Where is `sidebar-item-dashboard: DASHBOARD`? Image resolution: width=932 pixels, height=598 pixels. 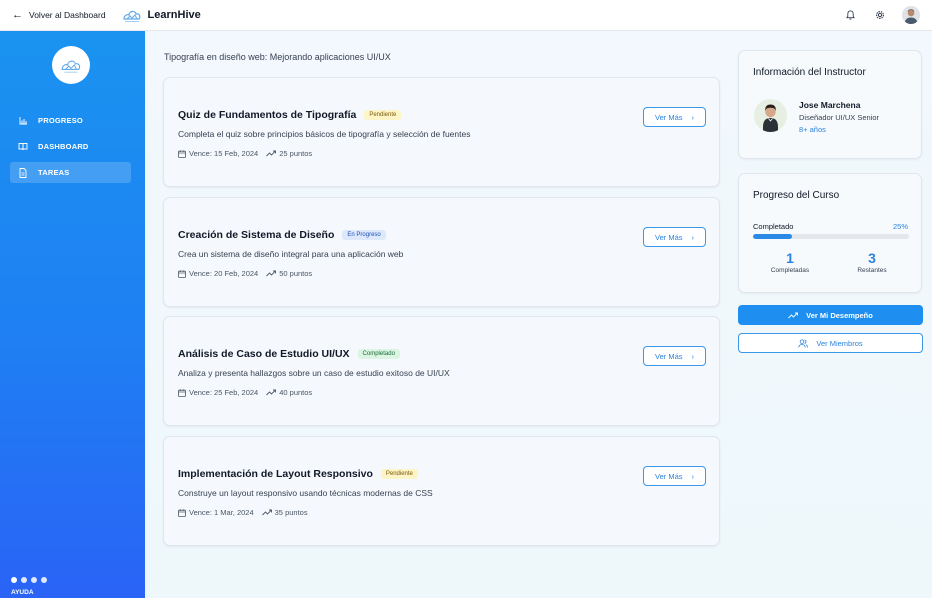
sidebar-item-dashboard: DASHBOARD is located at coordinates (70, 146).